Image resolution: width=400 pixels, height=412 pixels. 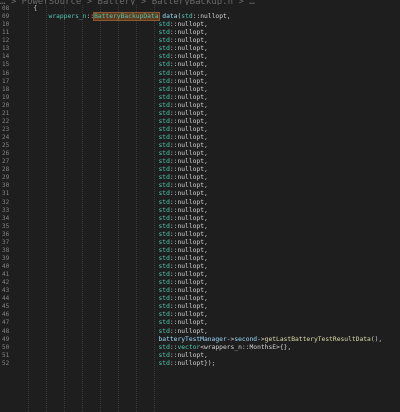 What do you see at coordinates (189, 347) in the screenshot?
I see `type-token: vector` at bounding box center [189, 347].